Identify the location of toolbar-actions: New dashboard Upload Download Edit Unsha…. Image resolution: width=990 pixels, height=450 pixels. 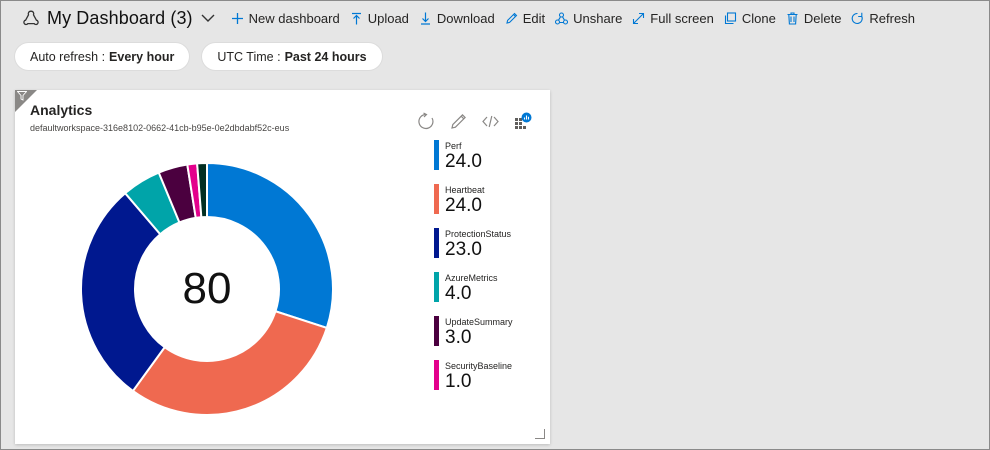
(573, 18).